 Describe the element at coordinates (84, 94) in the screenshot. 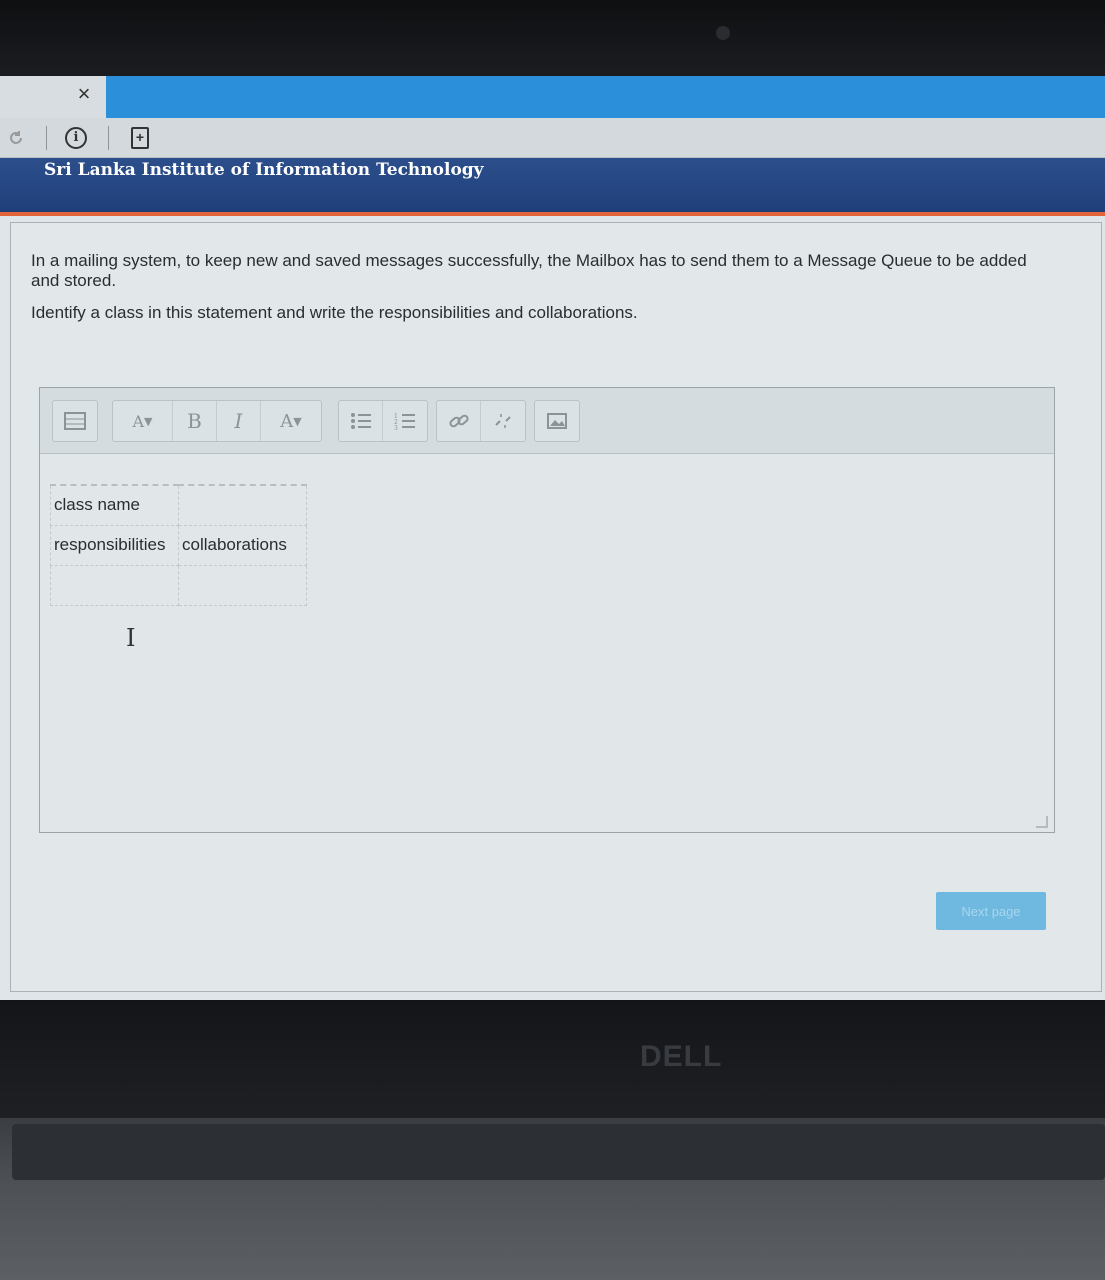

I see `tab-close-button: ×` at that location.